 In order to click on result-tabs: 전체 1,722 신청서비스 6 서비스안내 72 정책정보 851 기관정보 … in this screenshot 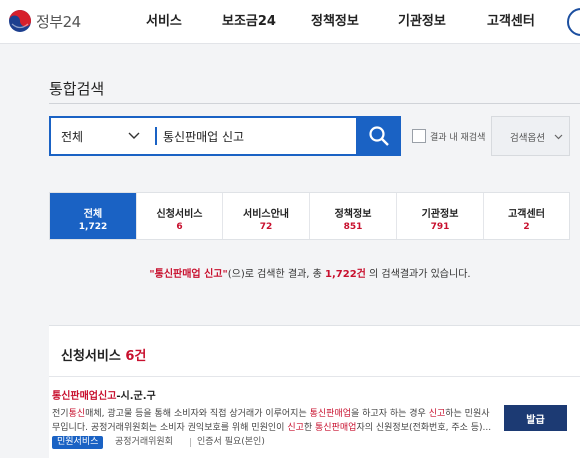, I will do `click(309, 216)`.